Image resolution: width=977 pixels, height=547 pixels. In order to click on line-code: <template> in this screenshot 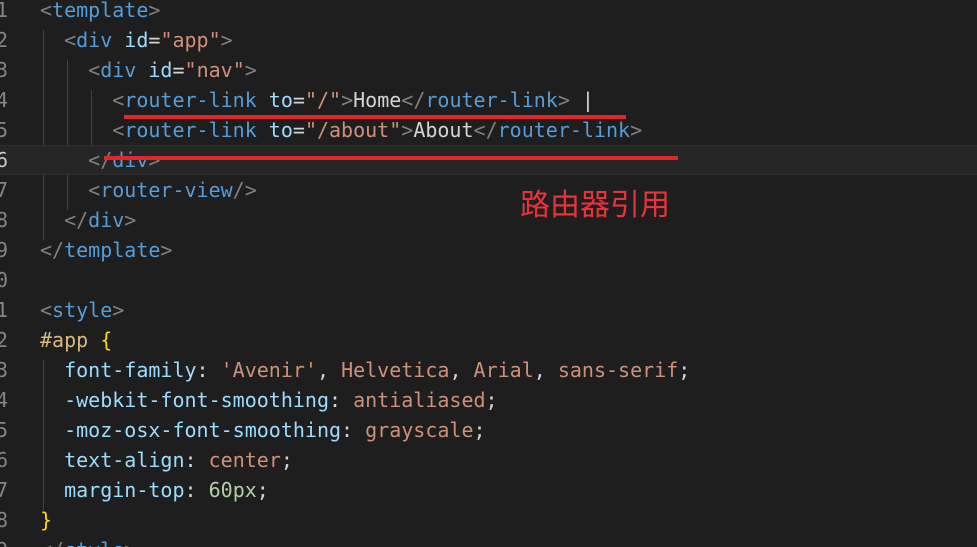, I will do `click(100, 12)`.